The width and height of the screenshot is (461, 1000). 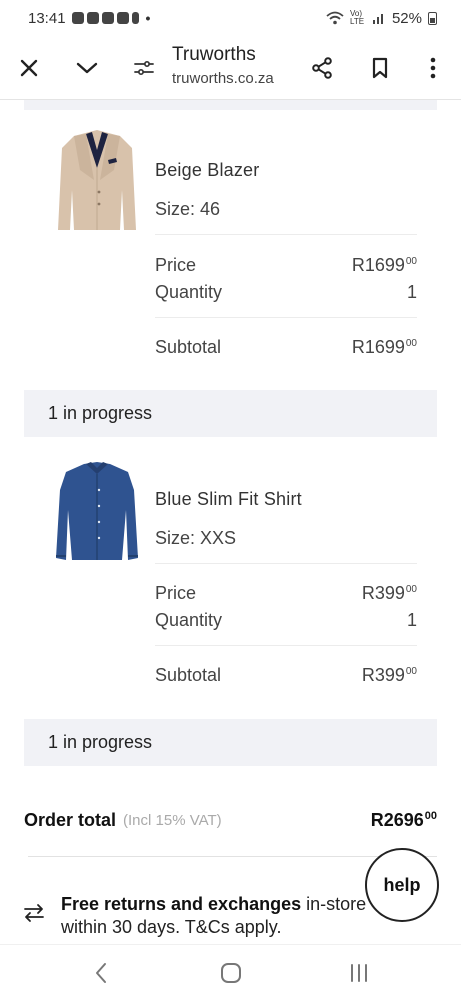 I want to click on site-name: Truworths, so click(x=214, y=54).